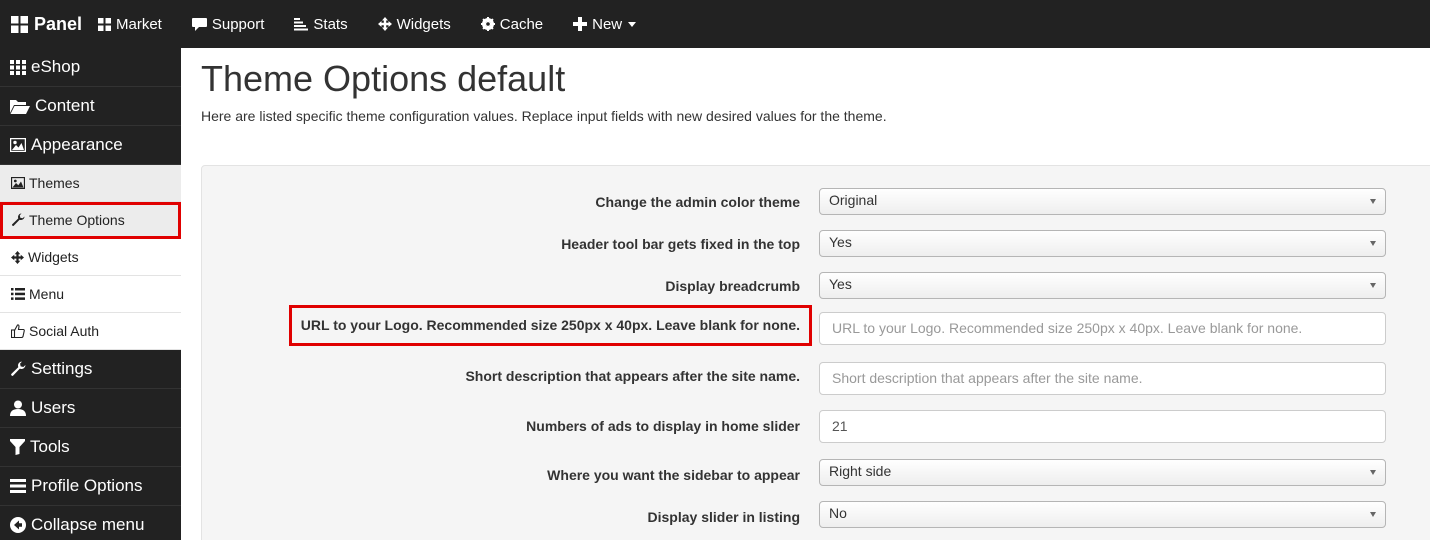 Image resolution: width=1430 pixels, height=540 pixels. I want to click on nav-new-dropdown: New, so click(605, 24).